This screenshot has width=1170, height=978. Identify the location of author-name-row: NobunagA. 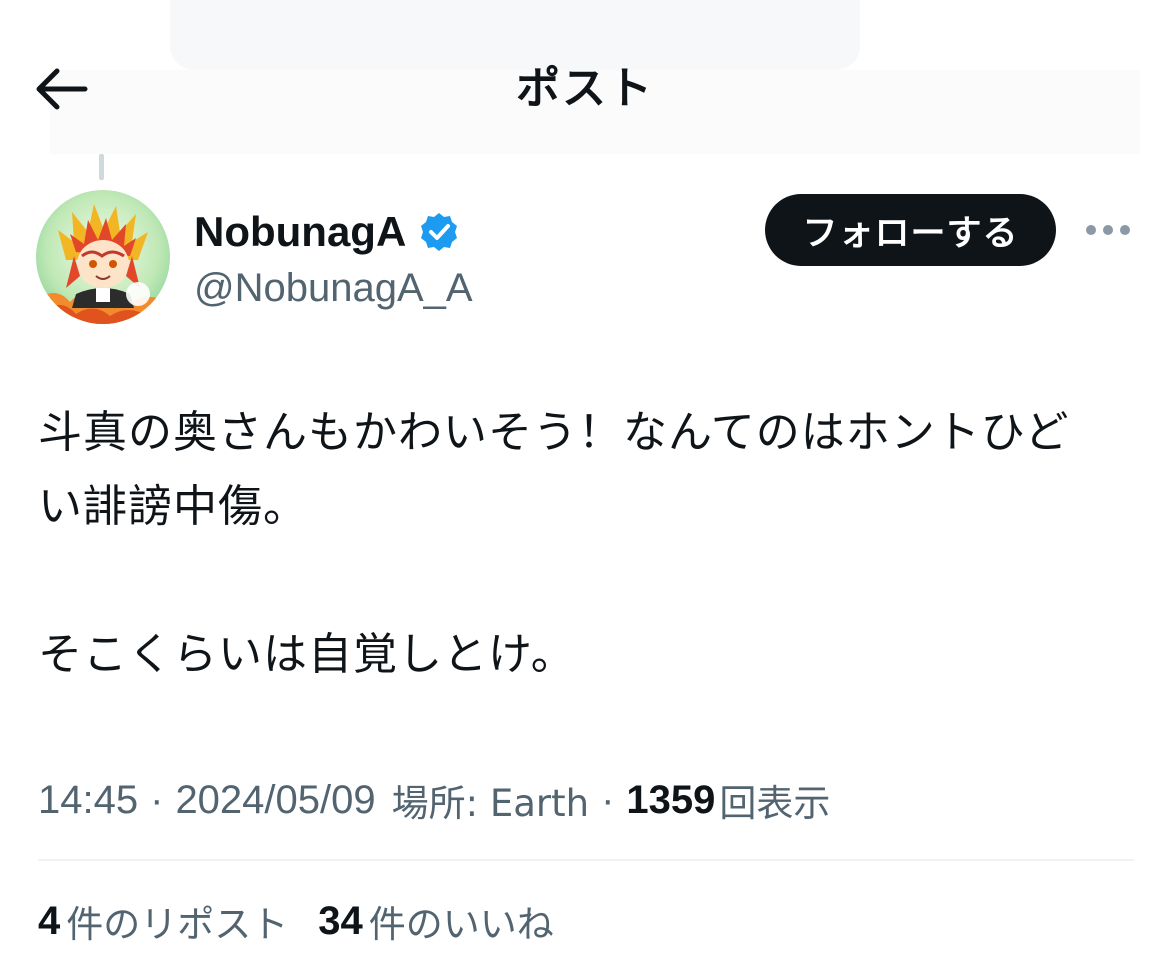
(327, 232).